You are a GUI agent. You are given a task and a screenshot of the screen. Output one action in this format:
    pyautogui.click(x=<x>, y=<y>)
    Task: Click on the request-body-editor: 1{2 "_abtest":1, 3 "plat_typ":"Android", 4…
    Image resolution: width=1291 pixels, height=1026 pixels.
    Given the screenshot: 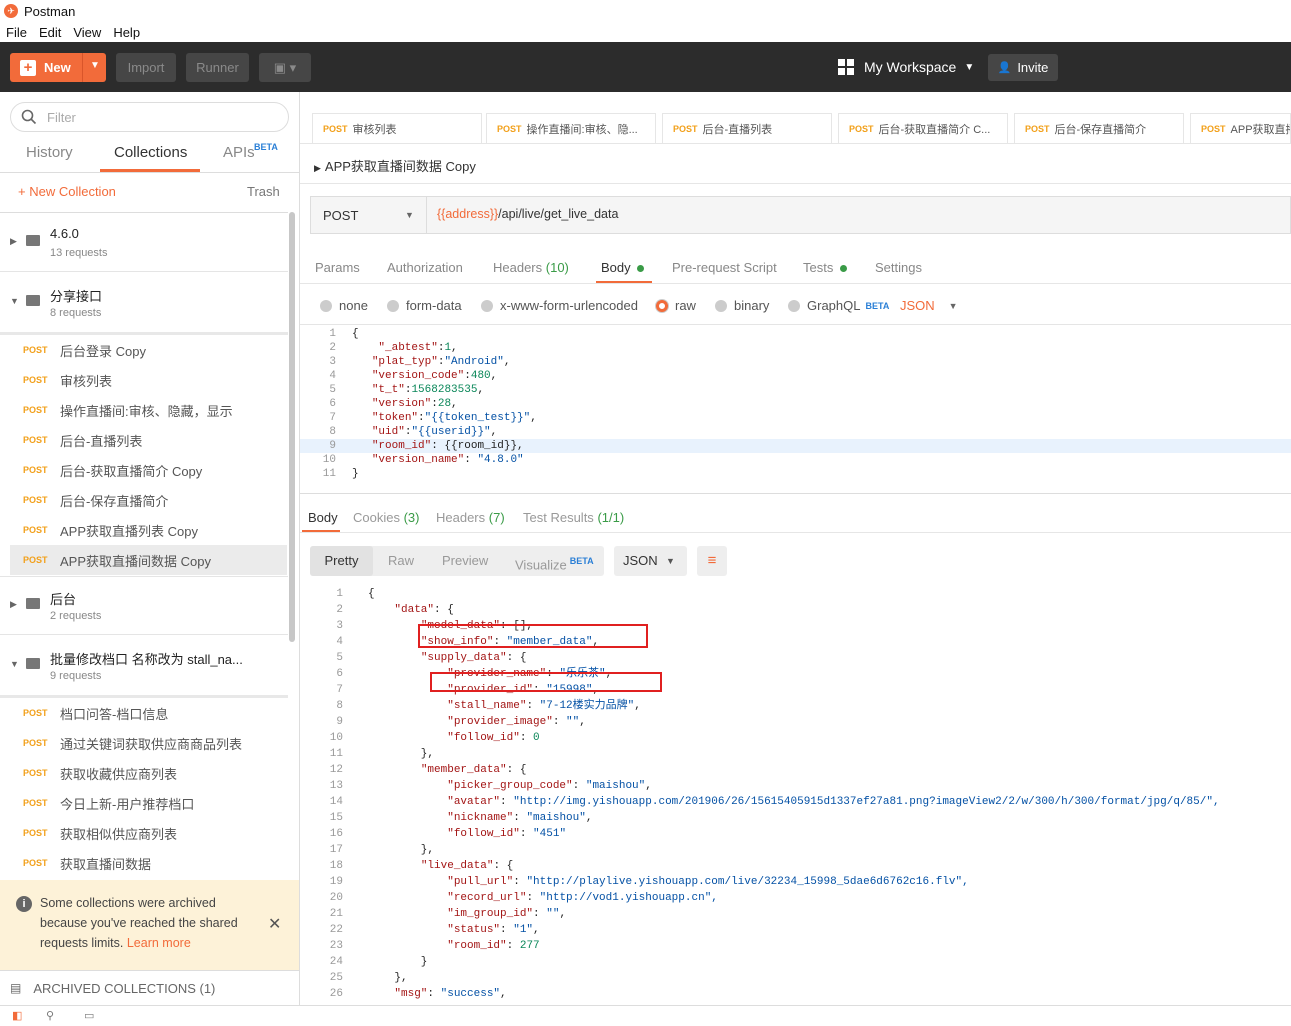 What is the action you would take?
    pyautogui.click(x=795, y=409)
    